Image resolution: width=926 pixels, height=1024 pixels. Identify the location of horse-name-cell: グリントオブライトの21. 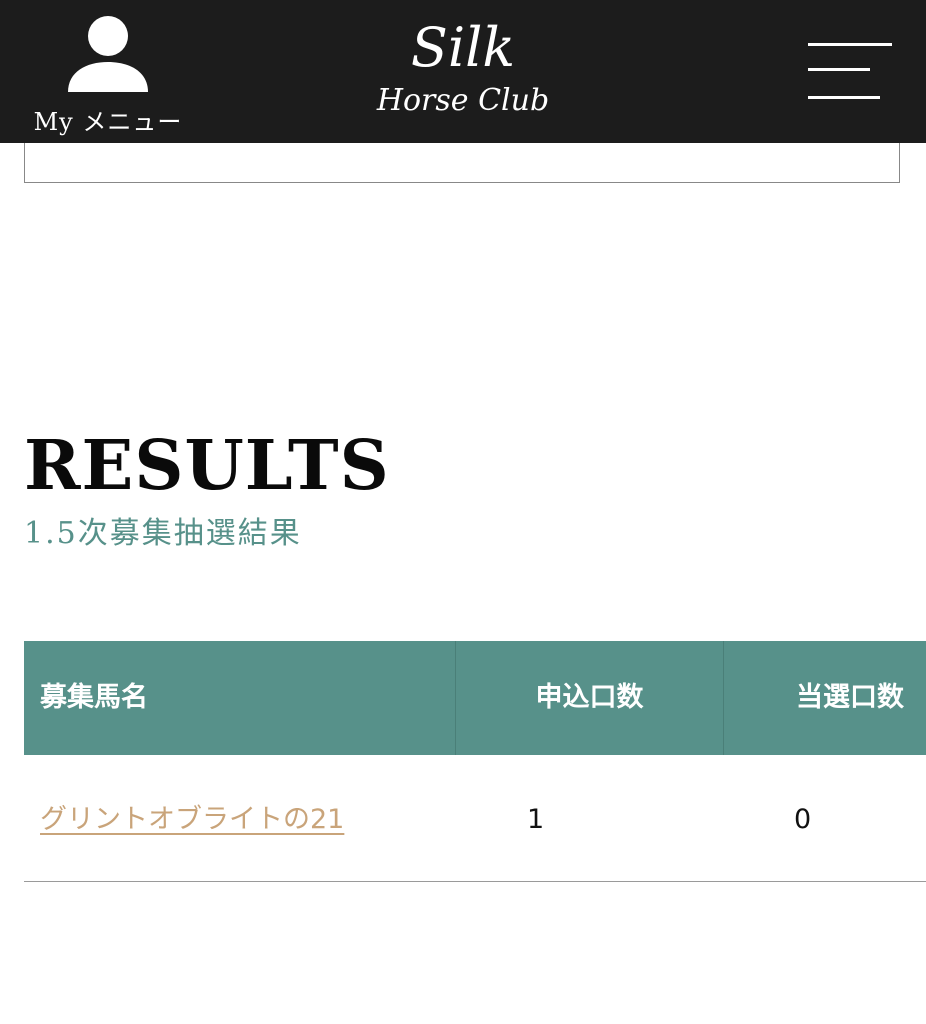
(192, 818).